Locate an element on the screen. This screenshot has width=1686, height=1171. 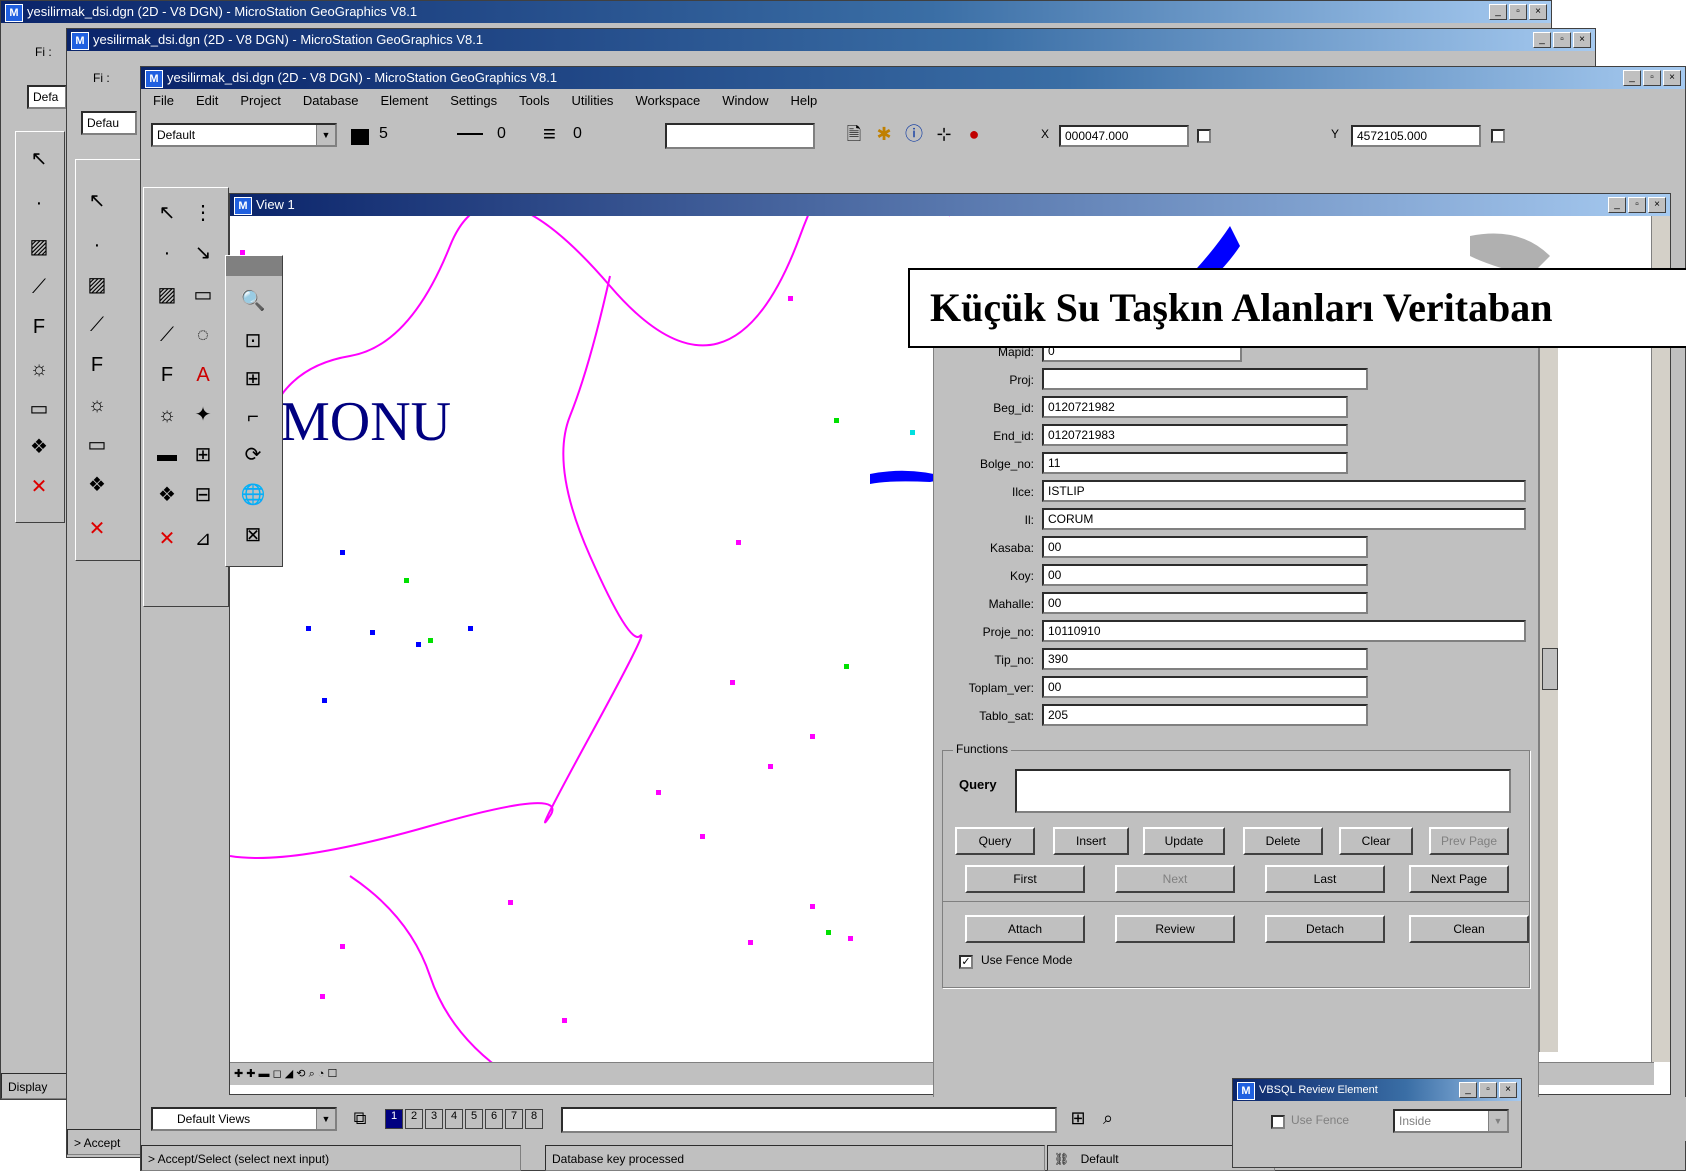
view-control-palette: 🔍 ⊡ ⊞ ⌐ ⟳ 🌐 ⊠ is located at coordinates (254, 411).